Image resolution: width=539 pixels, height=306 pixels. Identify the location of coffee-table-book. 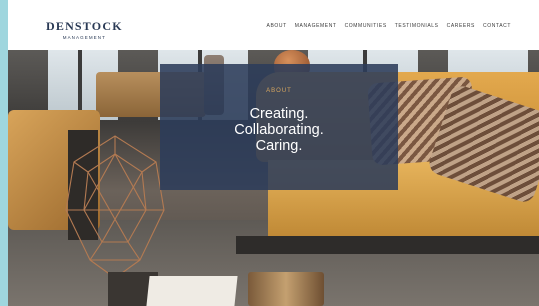
(192, 291).